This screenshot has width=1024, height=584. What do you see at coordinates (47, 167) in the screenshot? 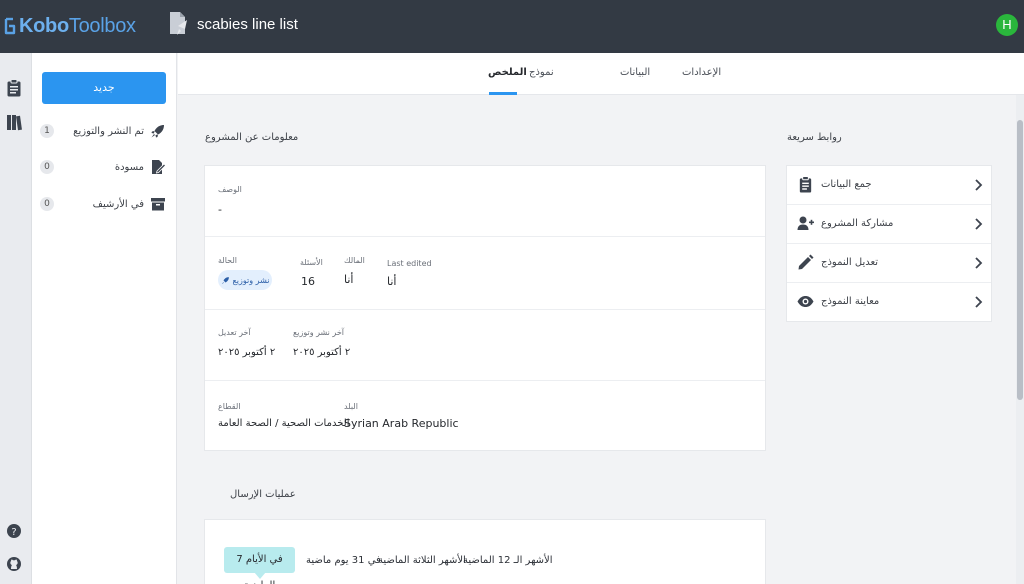
I see `draft-count-badge: 0` at bounding box center [47, 167].